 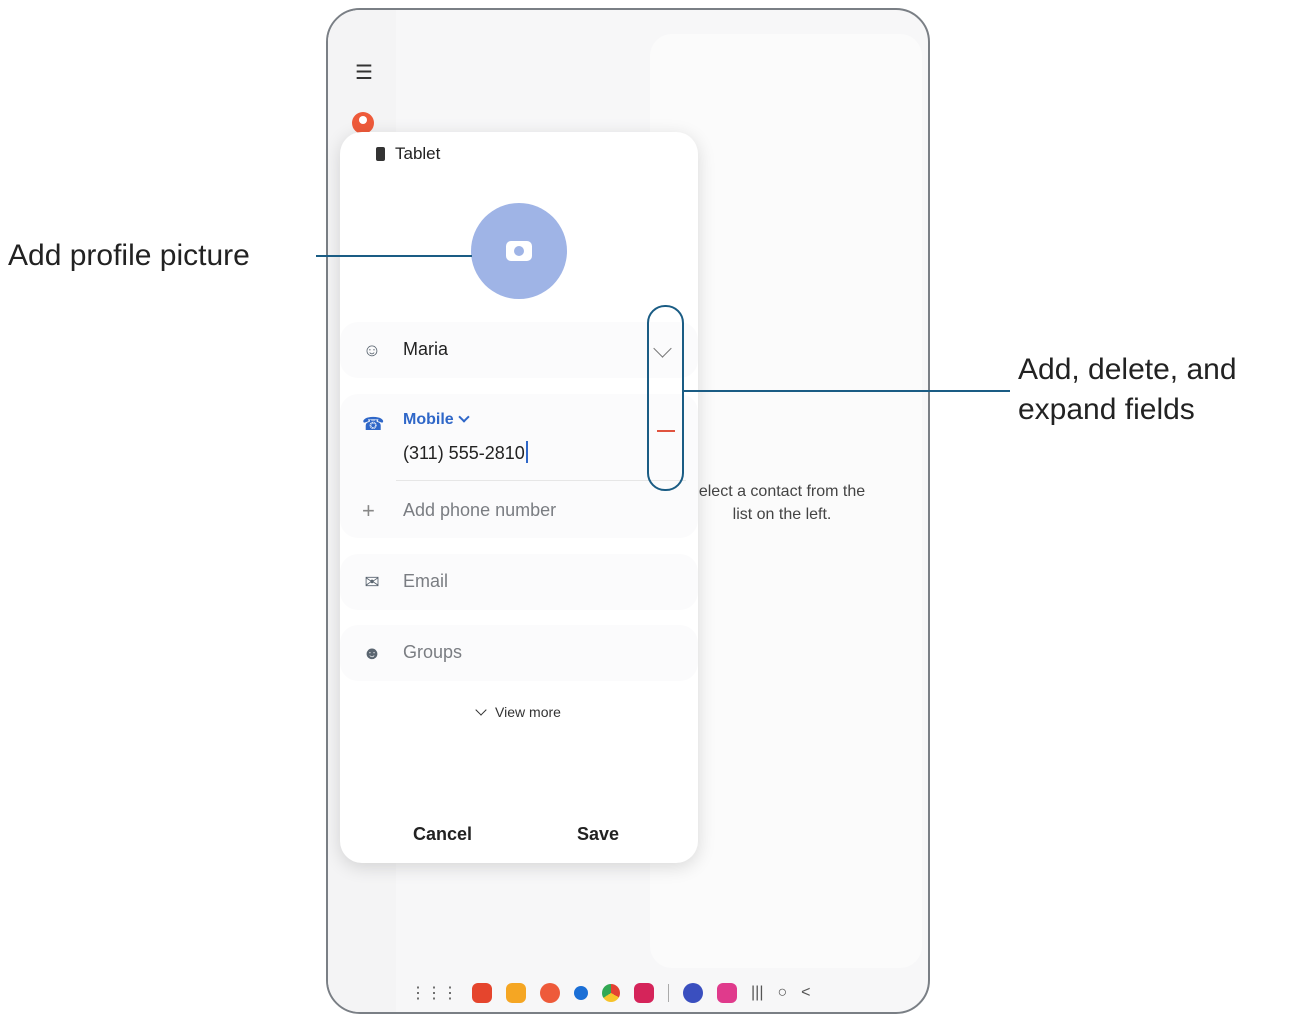 What do you see at coordinates (1127, 369) in the screenshot?
I see `callout-fields-line1: Add, delete, and` at bounding box center [1127, 369].